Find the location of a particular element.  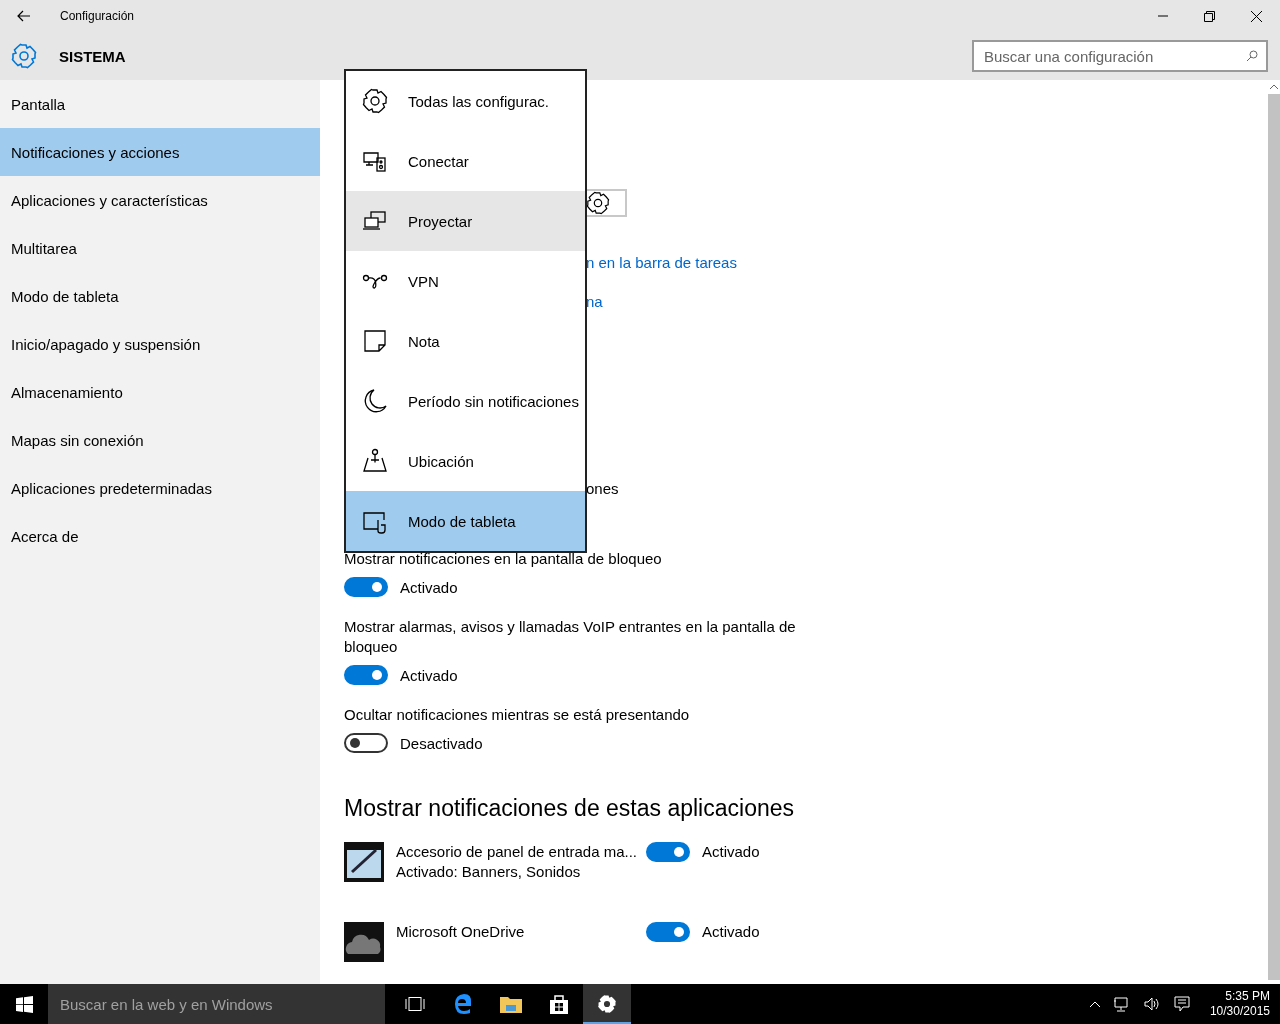

section-title: SISTEMA is located at coordinates (92, 56).